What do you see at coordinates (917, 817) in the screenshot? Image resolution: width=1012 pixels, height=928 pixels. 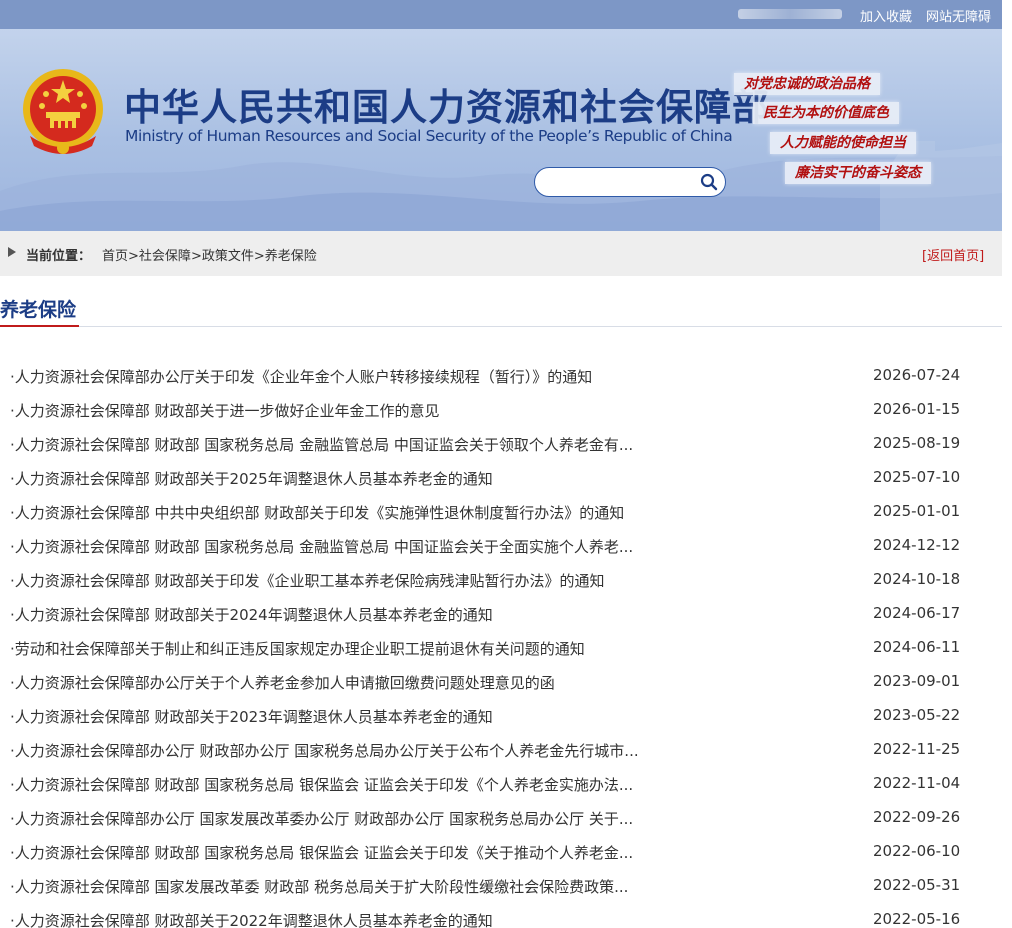 I see `article-date: 2022-09-26` at bounding box center [917, 817].